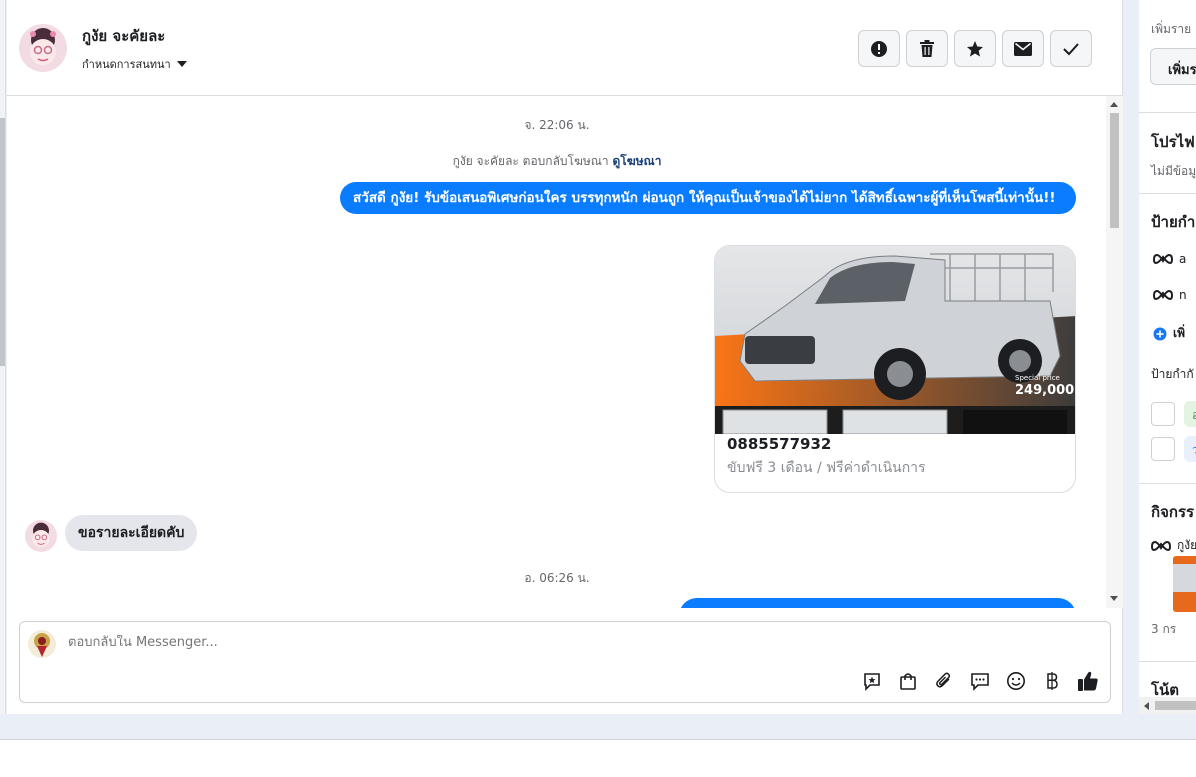 This screenshot has width=1196, height=777. I want to click on conversation-settings-label: กำหนดการสนทนา, so click(126, 64).